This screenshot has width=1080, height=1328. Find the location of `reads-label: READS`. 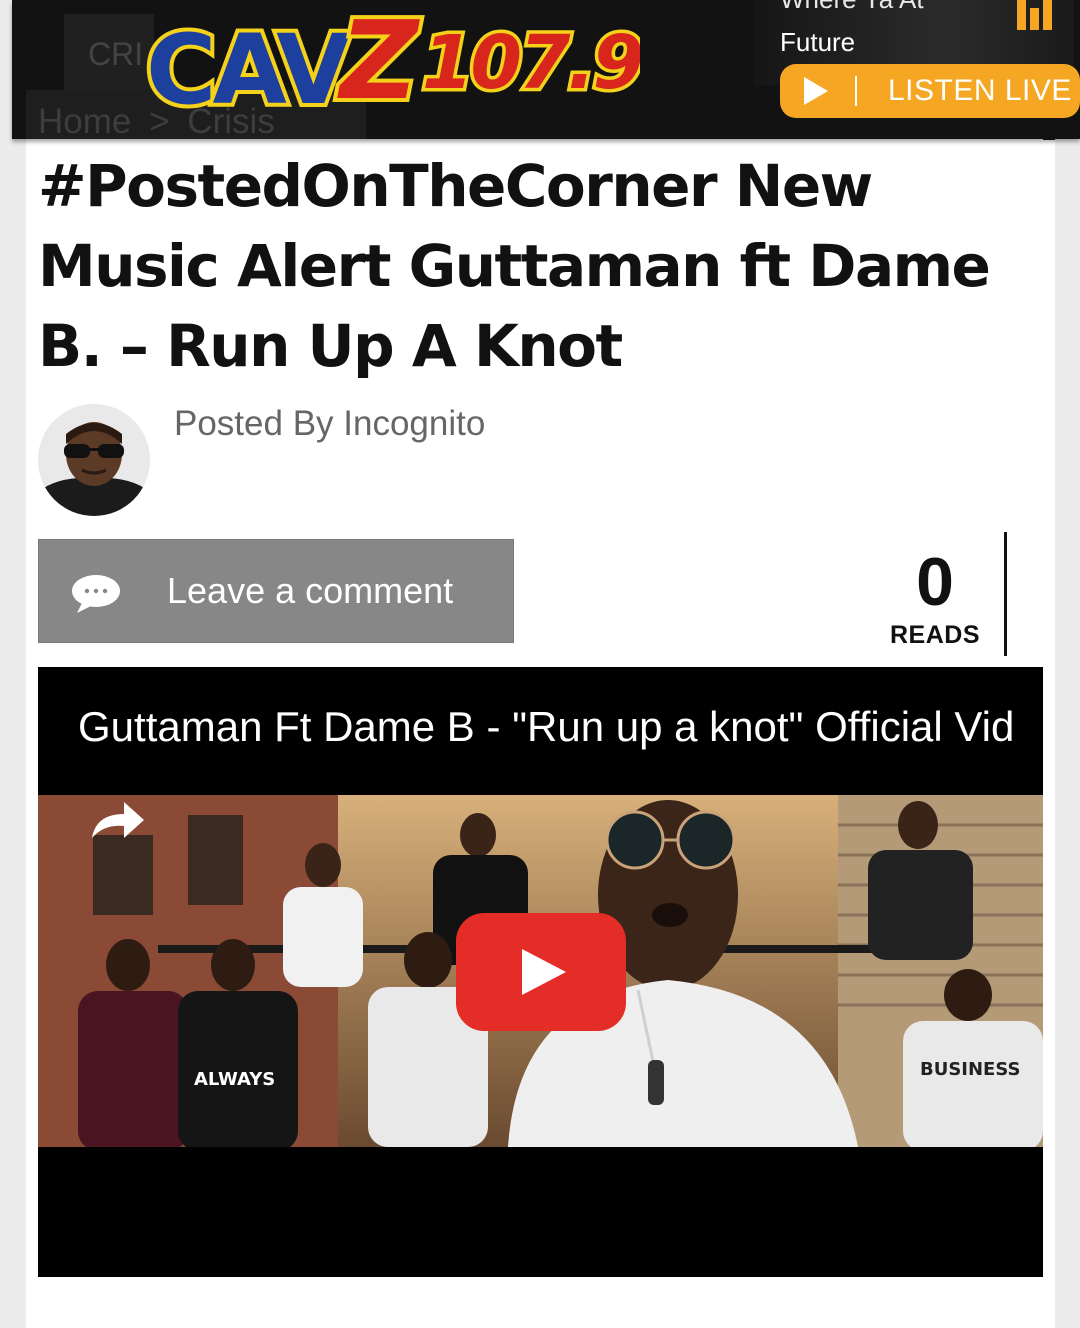

reads-label: READS is located at coordinates (934, 635).